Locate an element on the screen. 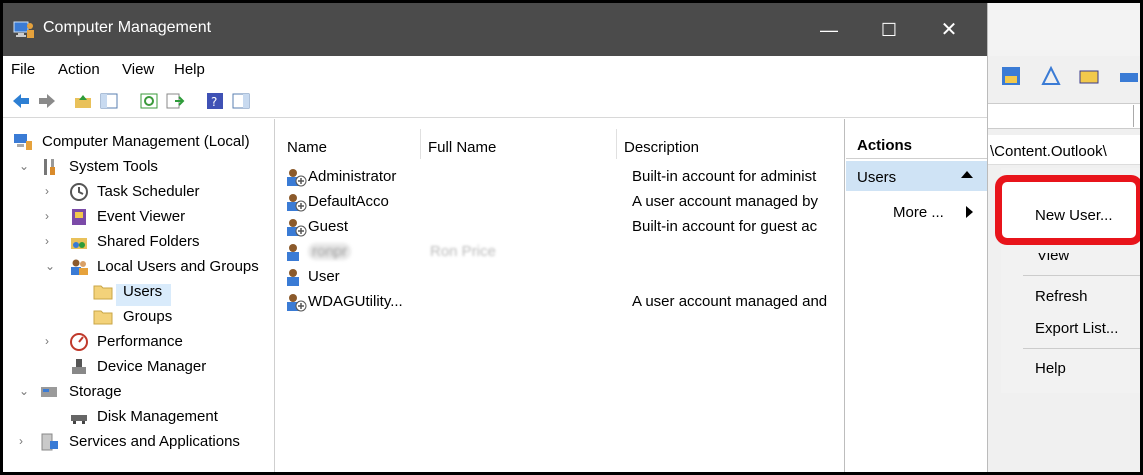 This screenshot has width=1143, height=475. collapse-triangle-icon is located at coordinates (967, 174).